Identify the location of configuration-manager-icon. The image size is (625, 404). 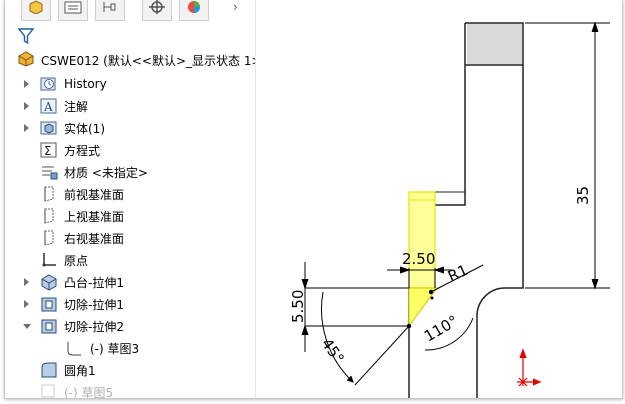
(109, 7).